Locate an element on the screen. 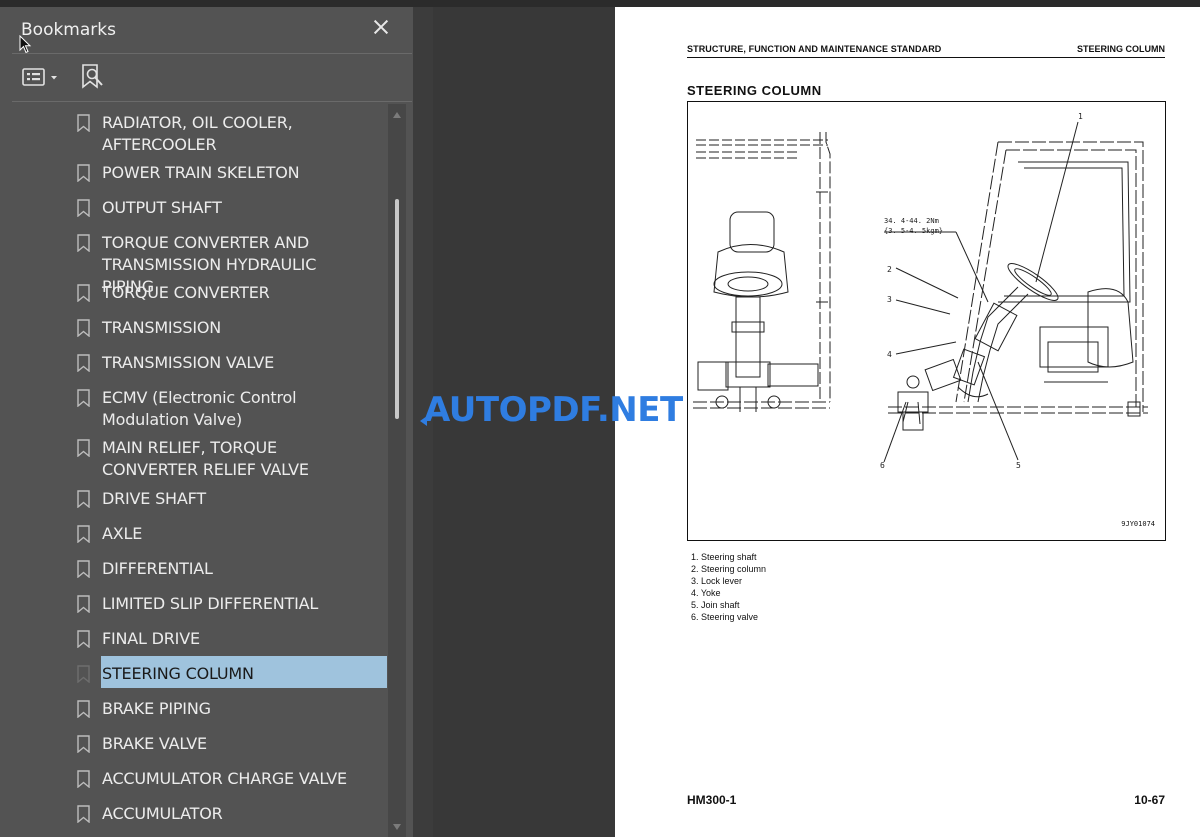 The width and height of the screenshot is (1200, 837). callout-4: 4 is located at coordinates (889, 354).